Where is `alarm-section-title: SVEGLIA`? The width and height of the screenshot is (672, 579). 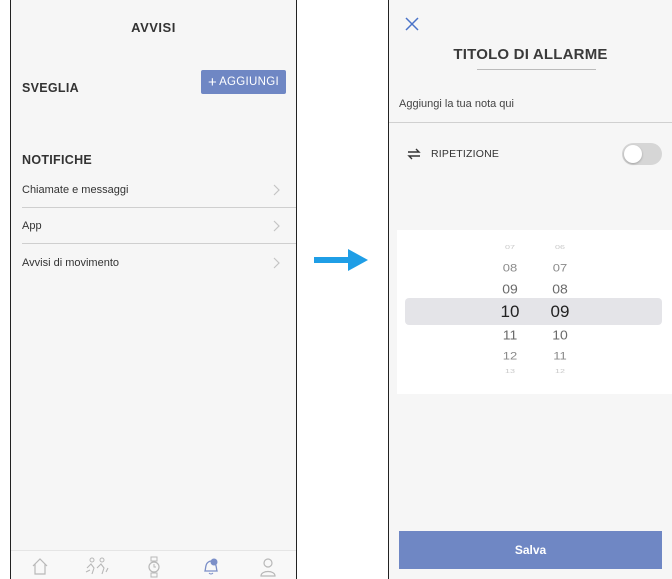
alarm-section-title: SVEGLIA is located at coordinates (50, 88).